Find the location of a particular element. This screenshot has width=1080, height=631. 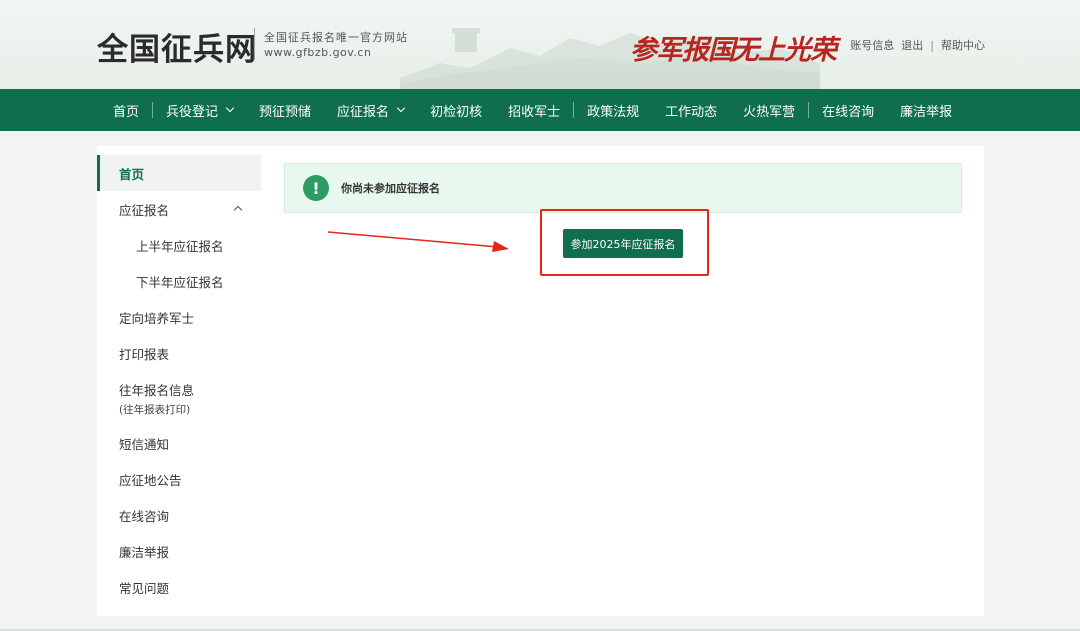

account-info-link: 账号信息 is located at coordinates (872, 45).